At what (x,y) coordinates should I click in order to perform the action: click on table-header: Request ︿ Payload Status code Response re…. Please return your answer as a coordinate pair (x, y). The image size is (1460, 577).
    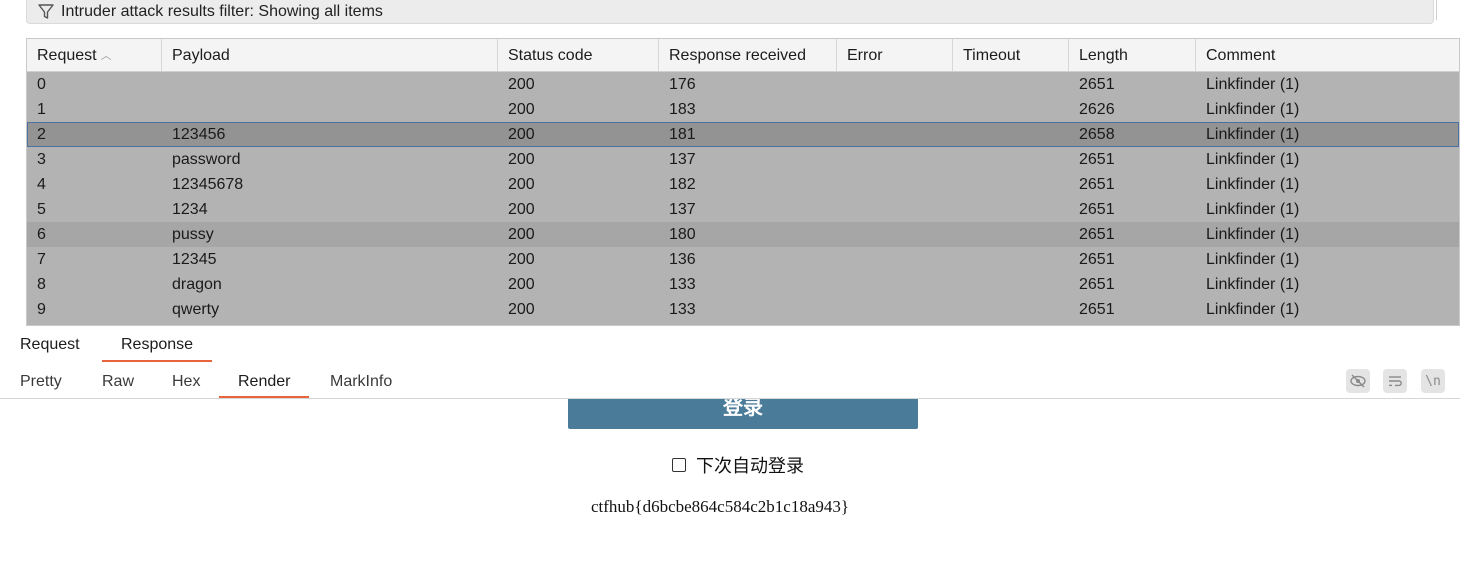
    Looking at the image, I should click on (743, 55).